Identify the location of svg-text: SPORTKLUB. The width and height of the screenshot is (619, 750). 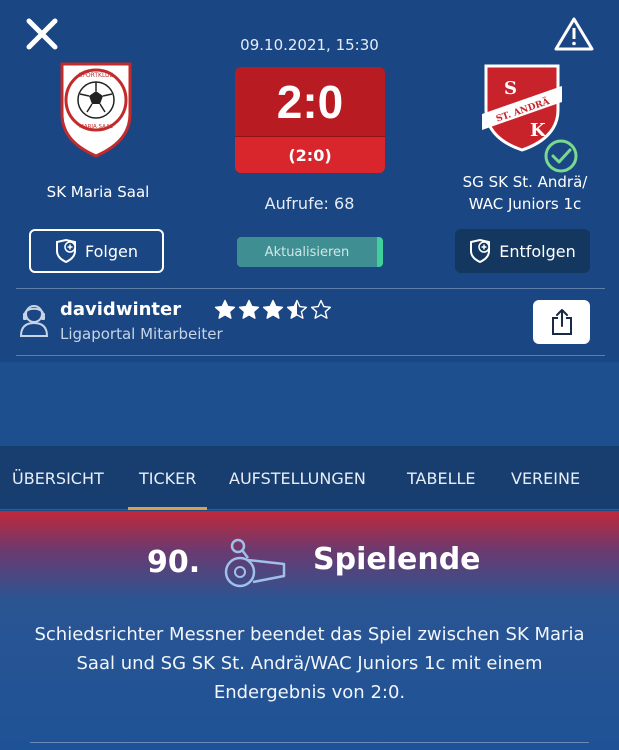
(95, 75).